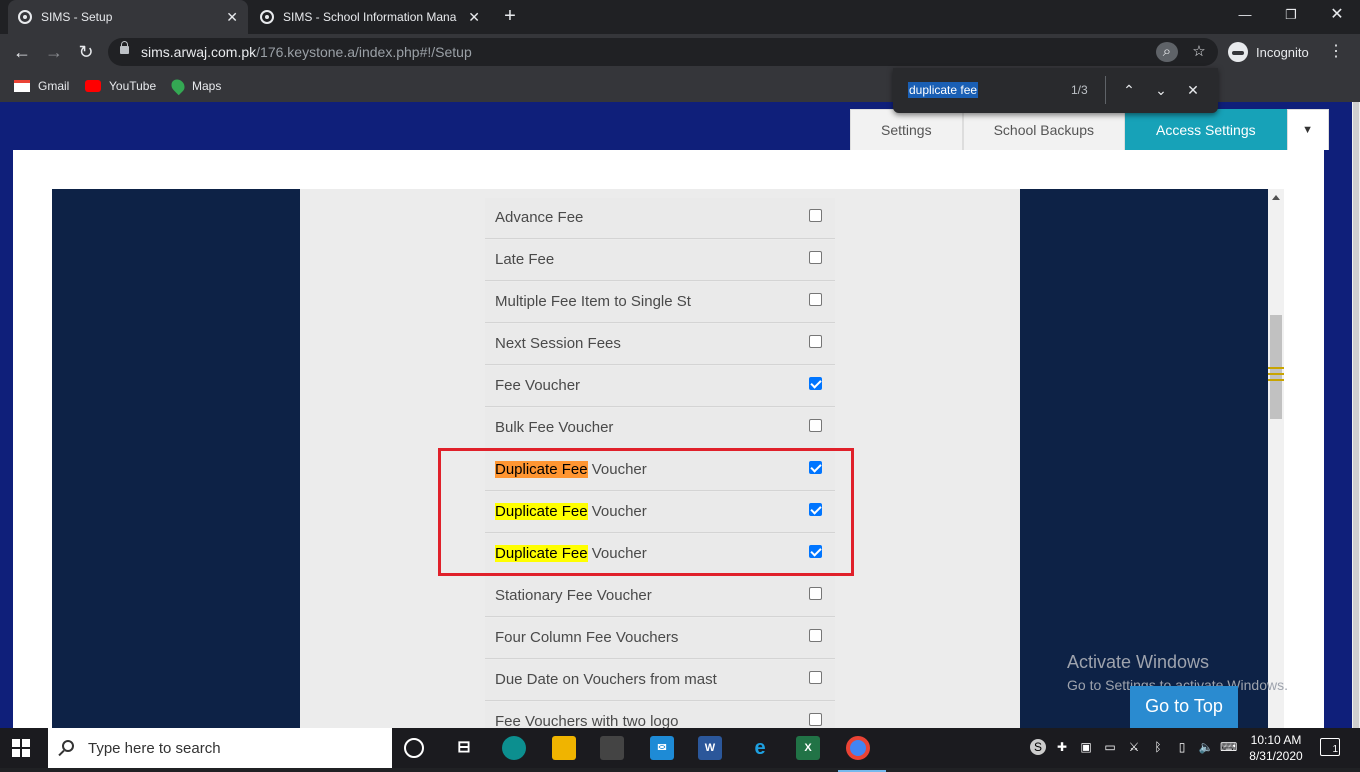 The width and height of the screenshot is (1360, 772). I want to click on browser-tab-sims-school-info: SIMS - School Information Mana ✕, so click(370, 17).